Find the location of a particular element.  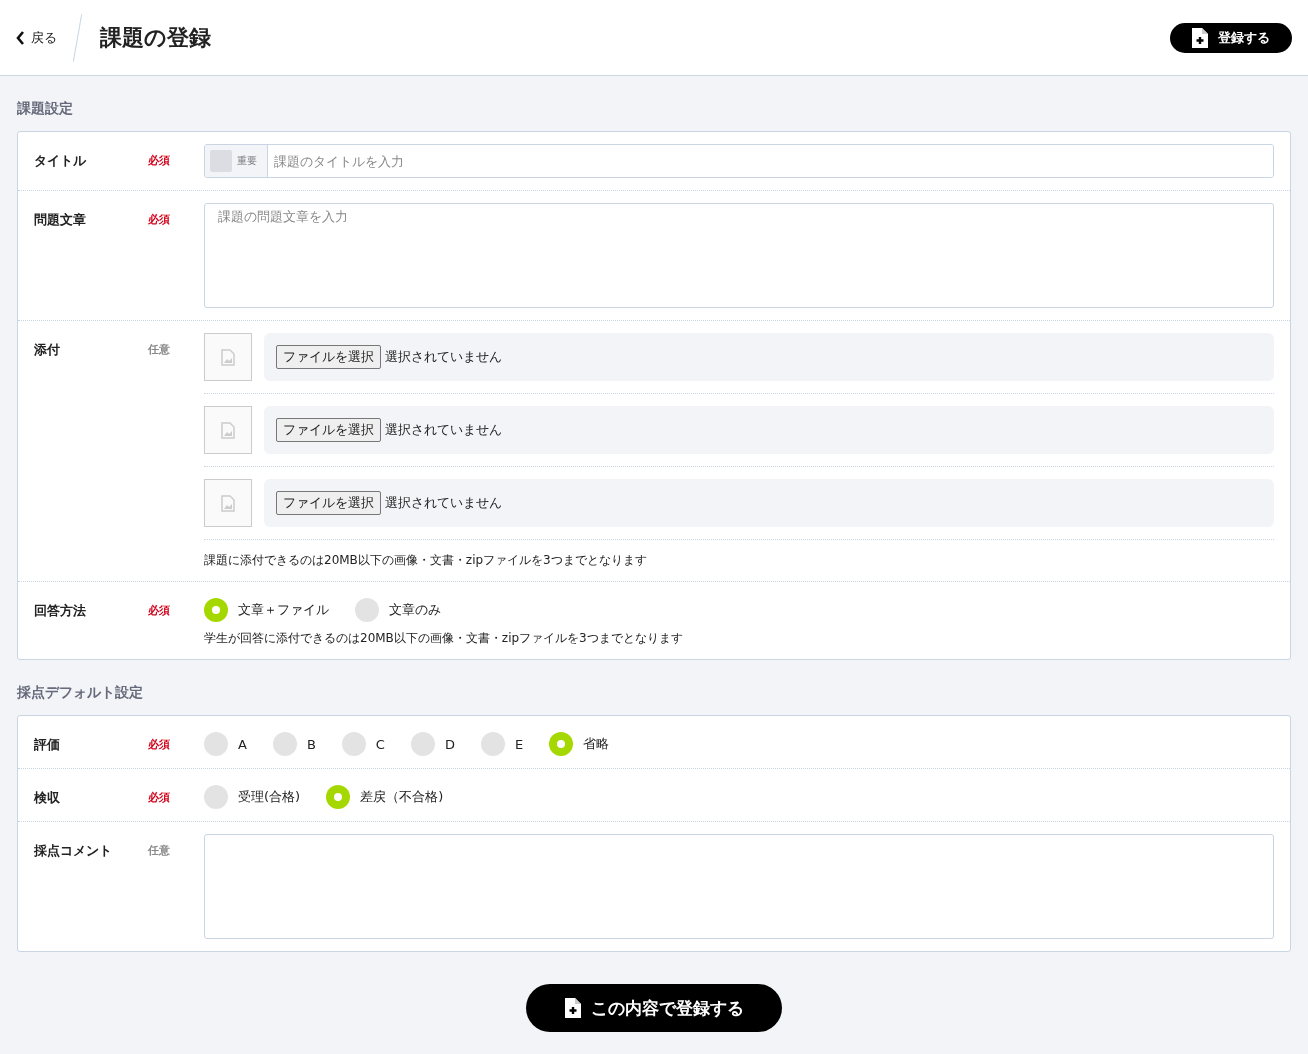

radio-option: E is located at coordinates (502, 744).